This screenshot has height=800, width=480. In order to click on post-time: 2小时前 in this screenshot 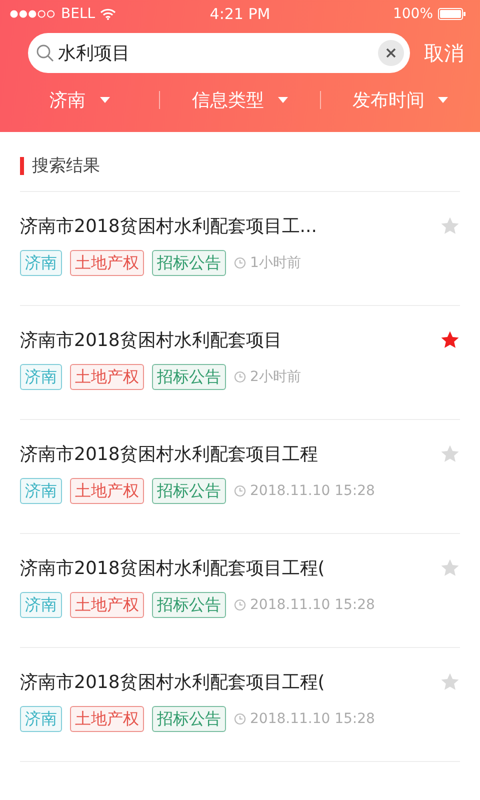, I will do `click(275, 377)`.